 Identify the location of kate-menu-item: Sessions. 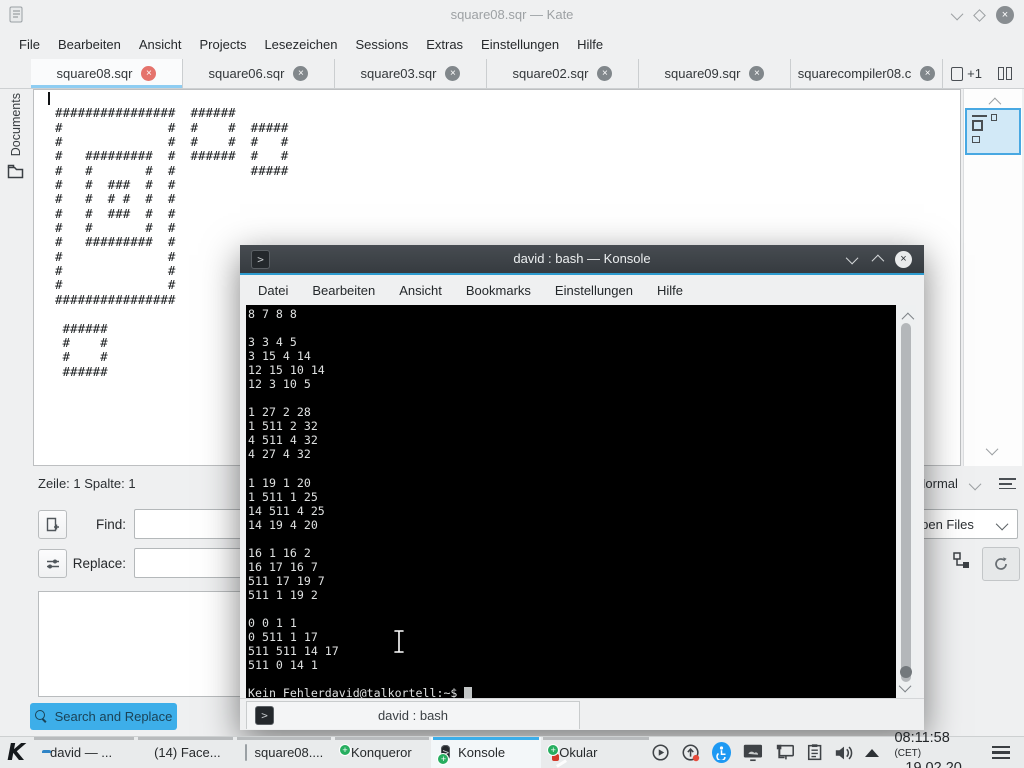
(381, 44).